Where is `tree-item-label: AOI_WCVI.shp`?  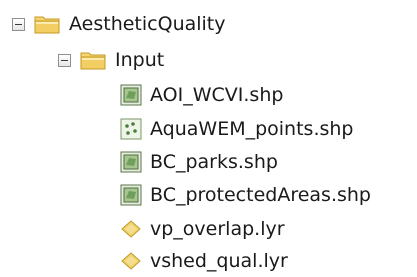
tree-item-label: AOI_WCVI.shp is located at coordinates (217, 95).